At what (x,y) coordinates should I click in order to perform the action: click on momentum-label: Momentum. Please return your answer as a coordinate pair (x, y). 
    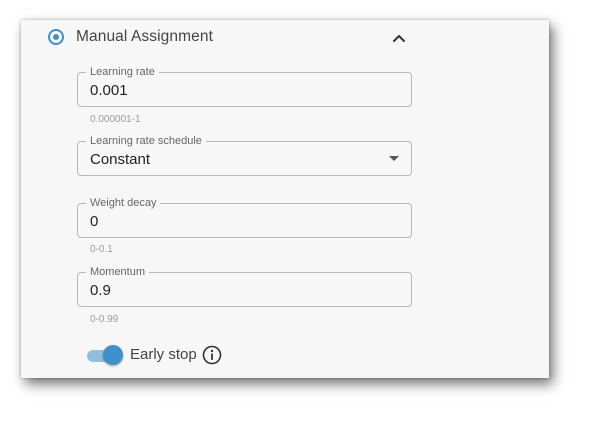
    Looking at the image, I should click on (118, 272).